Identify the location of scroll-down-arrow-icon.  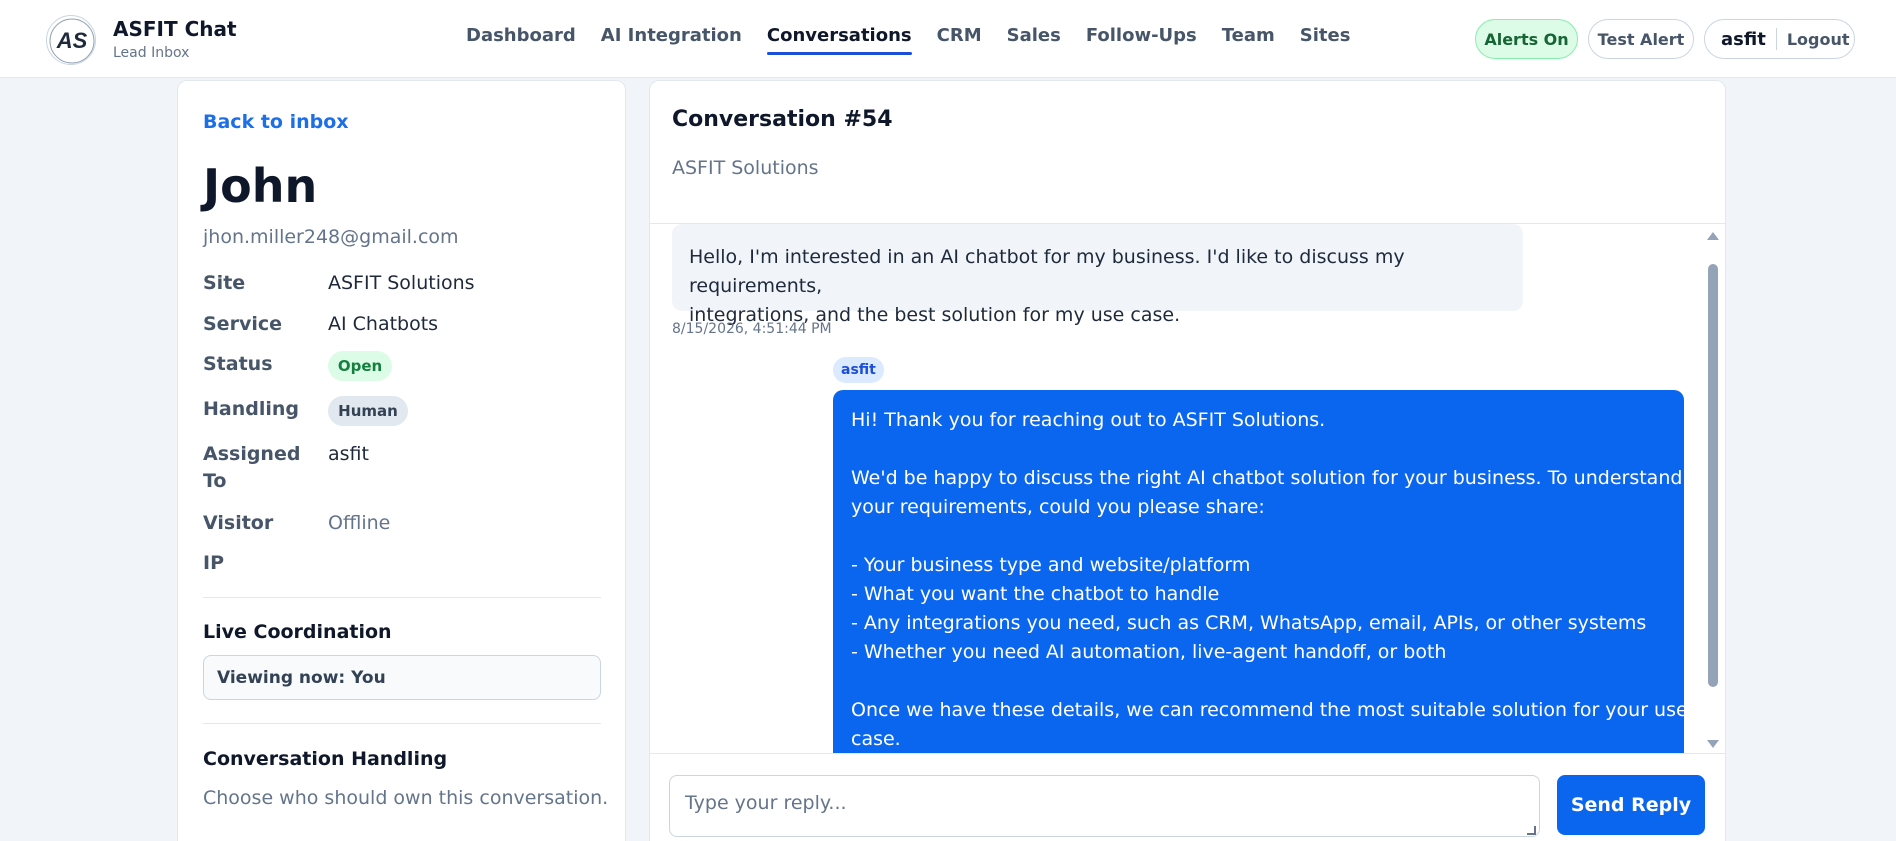
(1713, 744).